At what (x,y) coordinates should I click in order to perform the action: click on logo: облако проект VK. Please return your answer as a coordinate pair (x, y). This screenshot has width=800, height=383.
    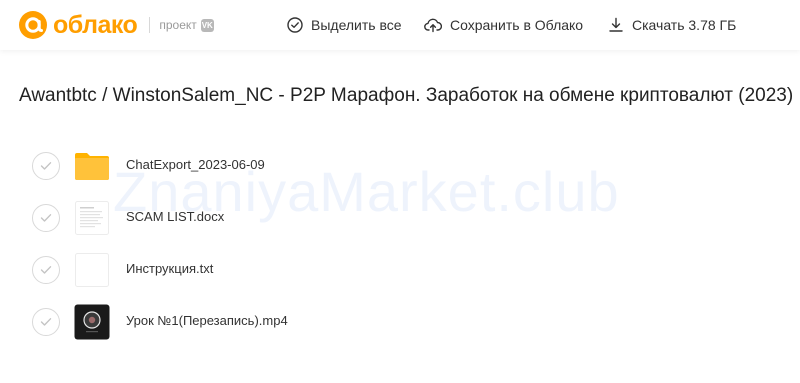
    Looking at the image, I should click on (116, 25).